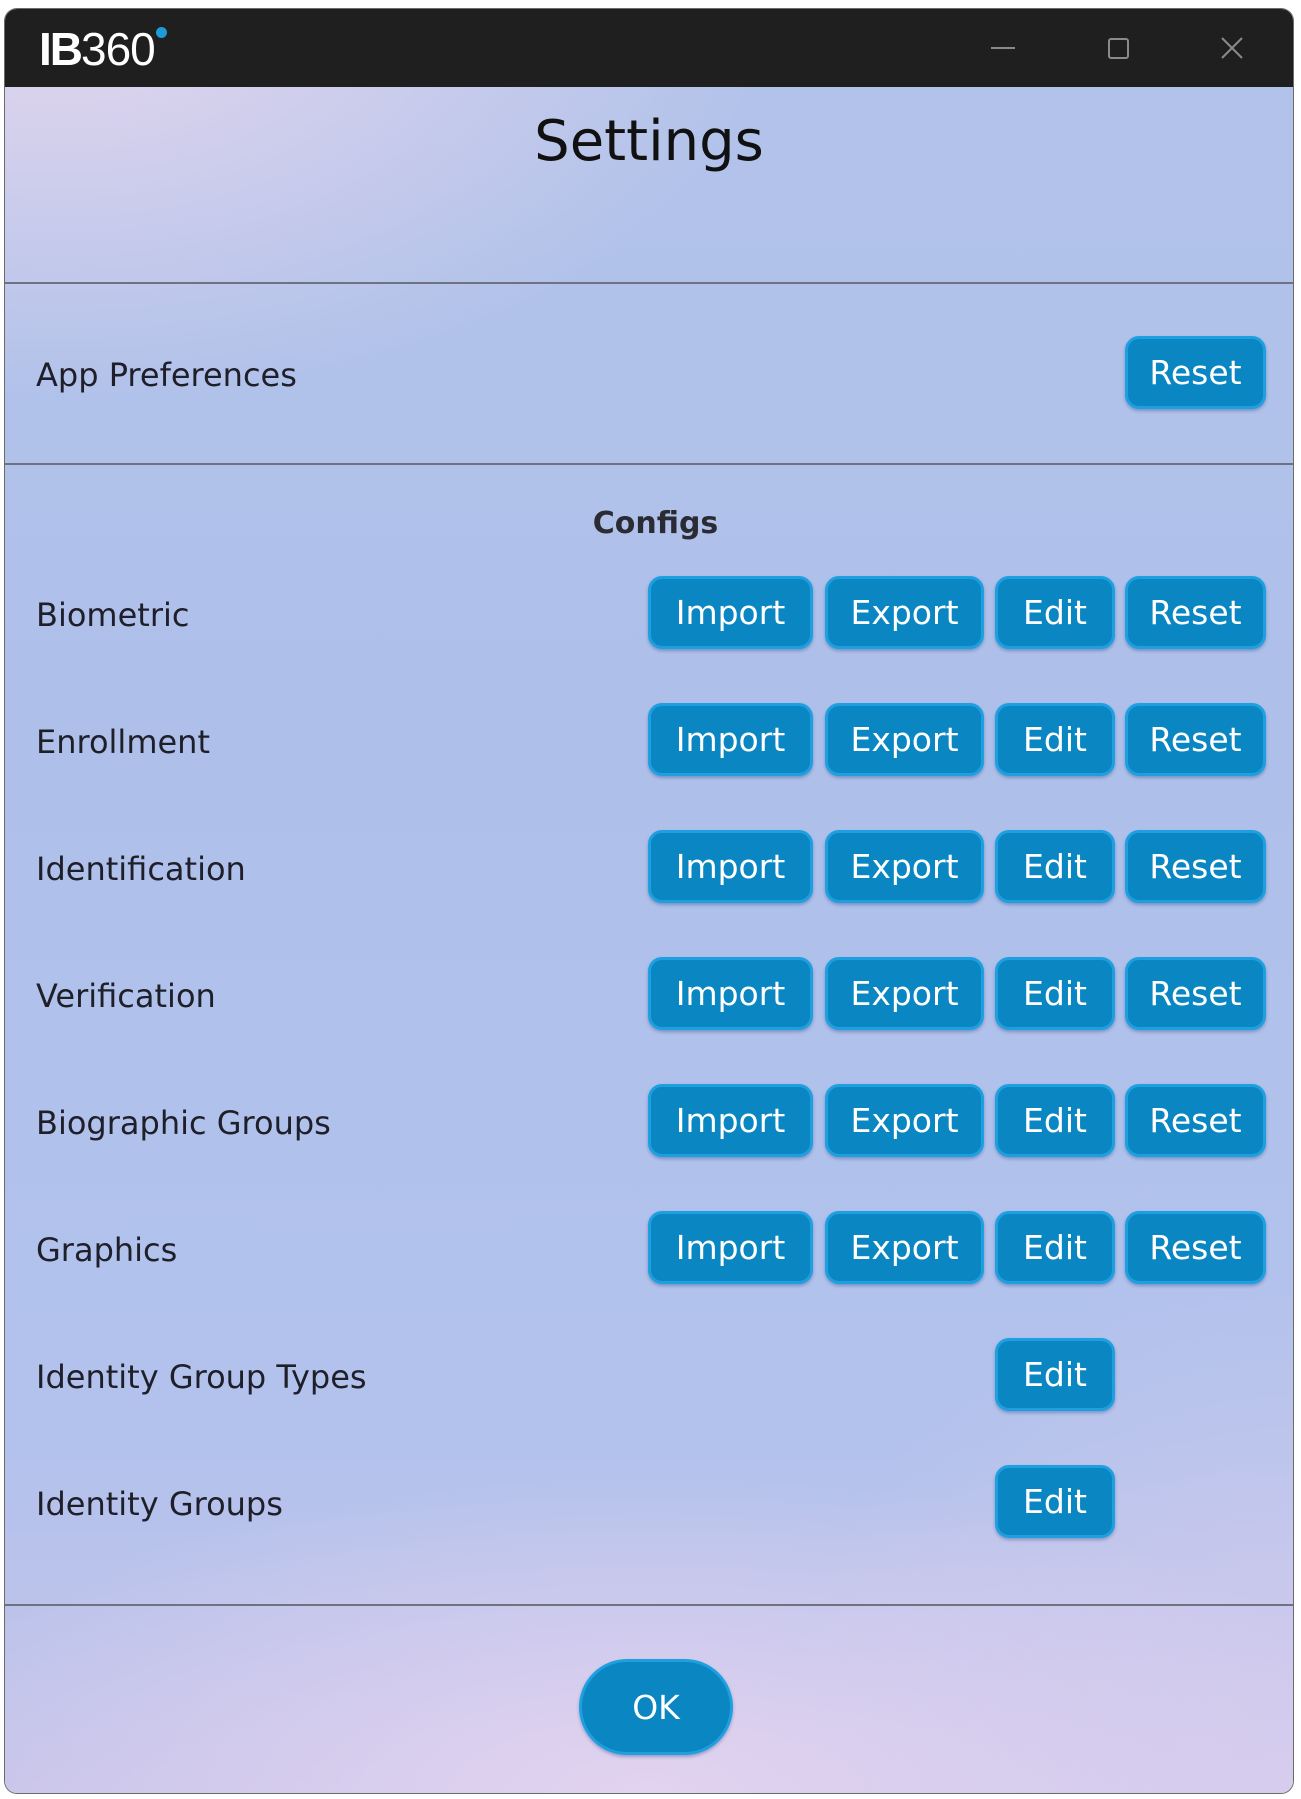  I want to click on configs-section-title: Configs, so click(655, 523).